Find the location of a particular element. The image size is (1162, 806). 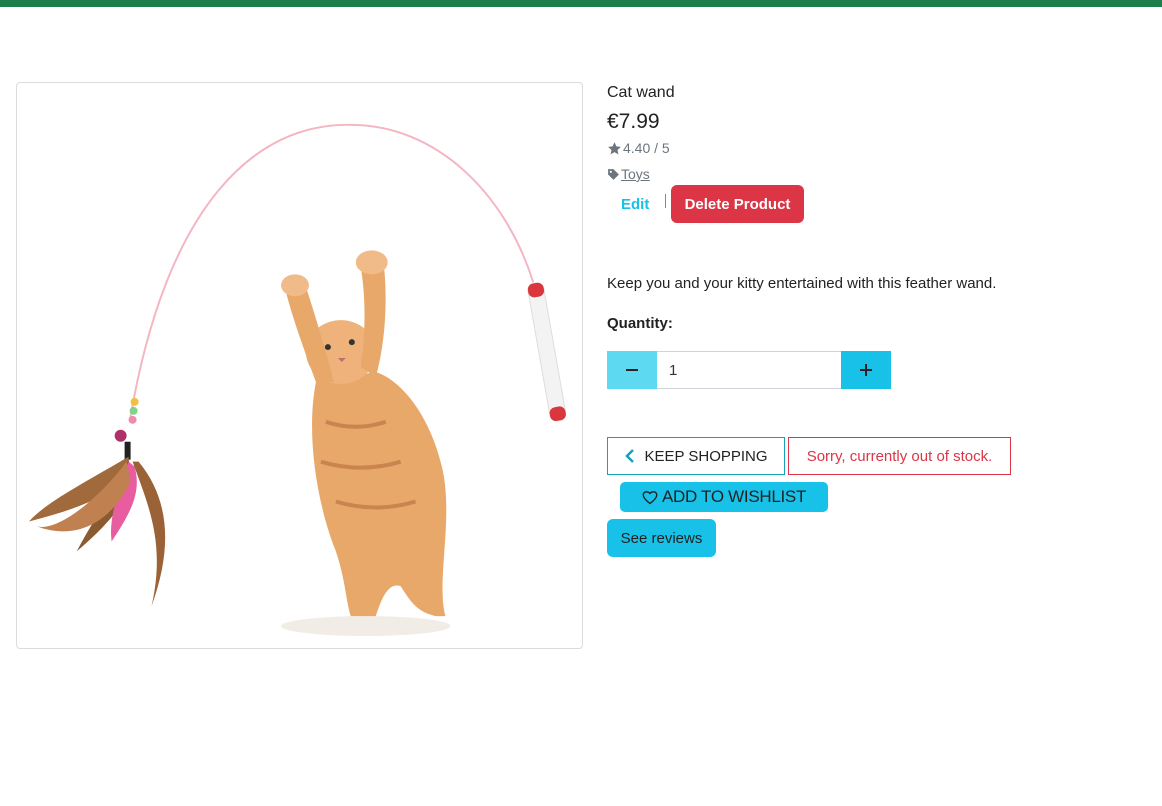

decrement-quantity-button is located at coordinates (632, 370).